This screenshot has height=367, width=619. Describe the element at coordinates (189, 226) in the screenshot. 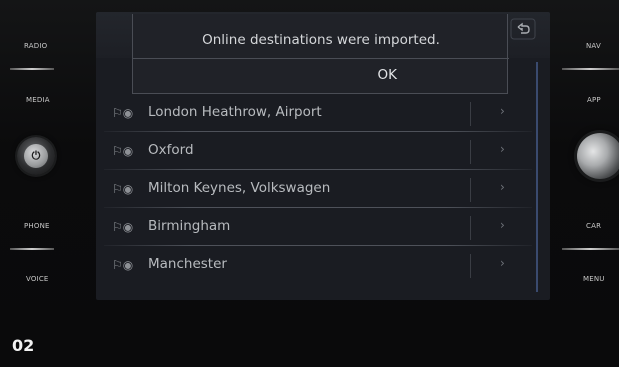

I see `destination-label: Birmingham` at that location.